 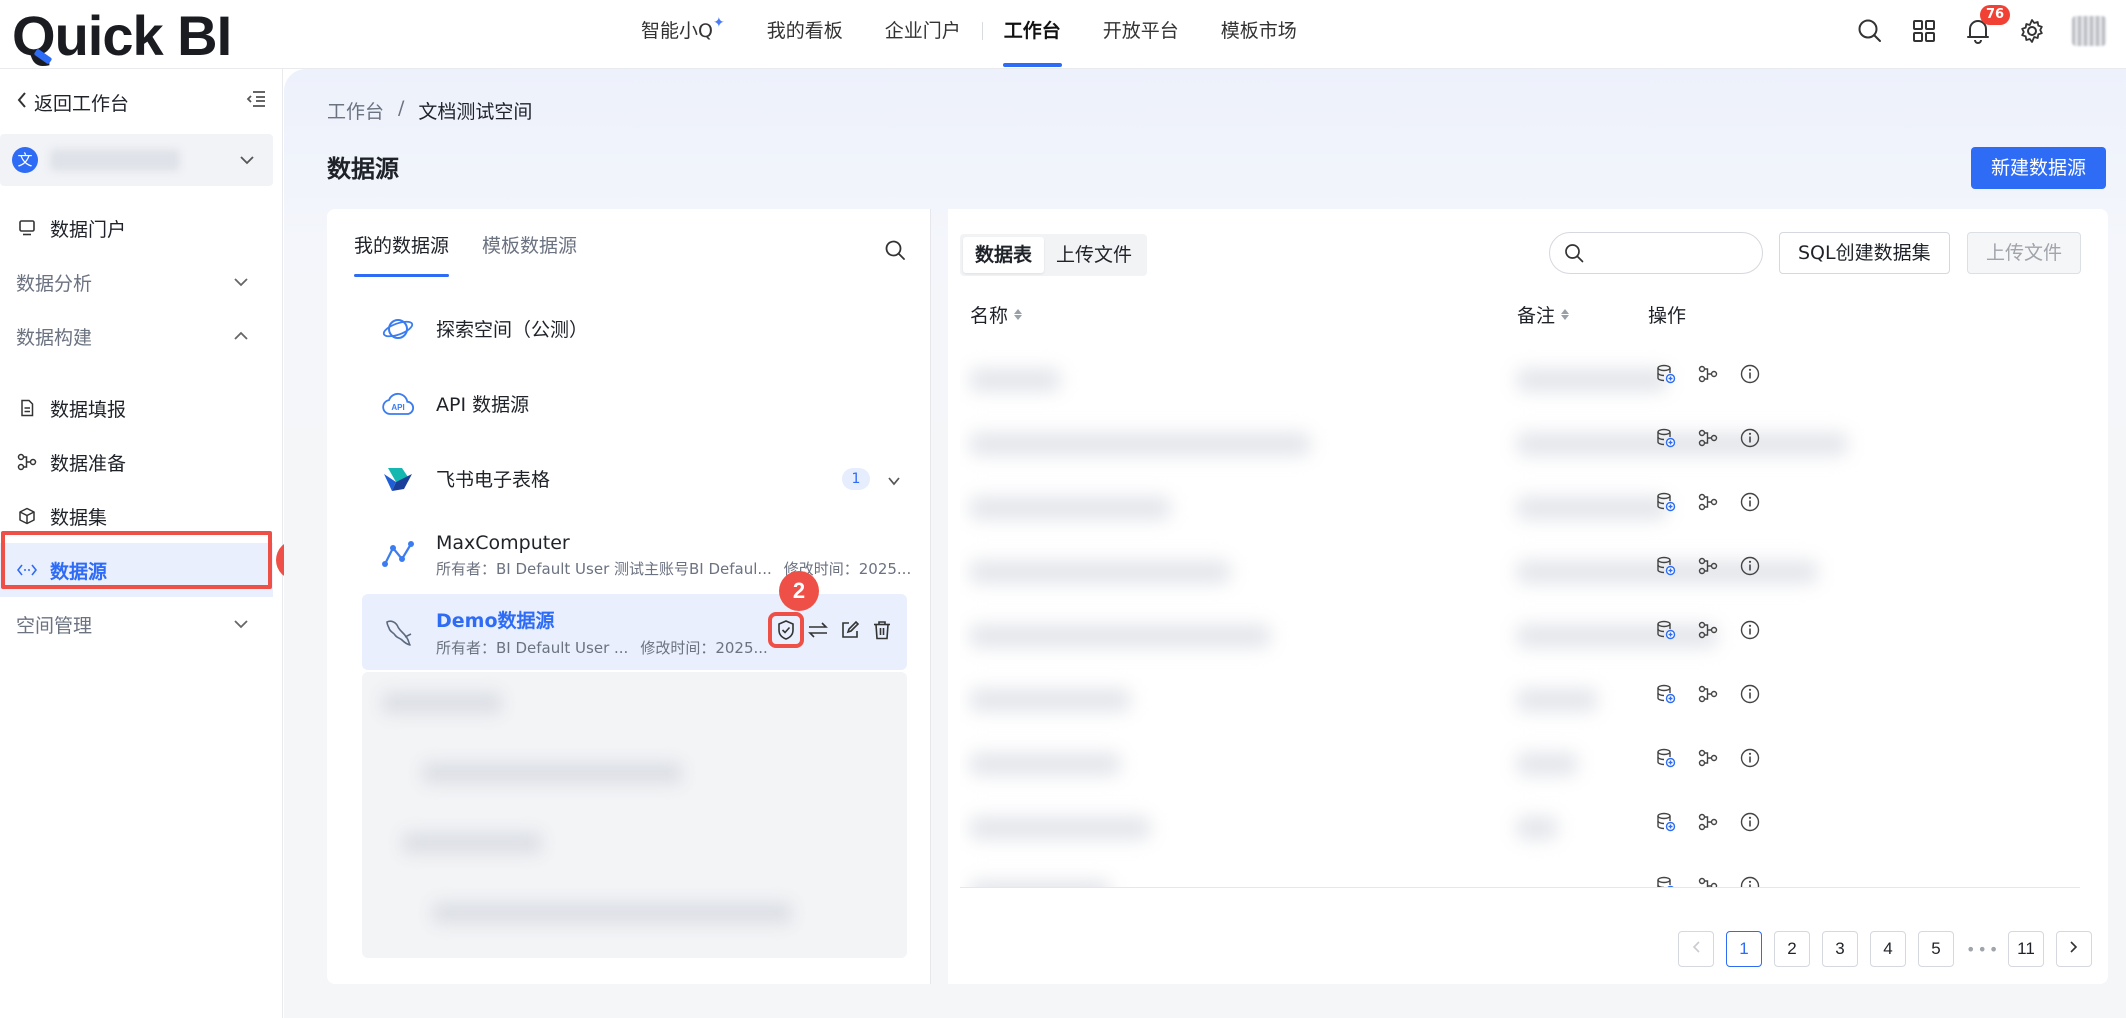 What do you see at coordinates (355, 110) in the screenshot?
I see `breadcrumb-root: 工作台` at bounding box center [355, 110].